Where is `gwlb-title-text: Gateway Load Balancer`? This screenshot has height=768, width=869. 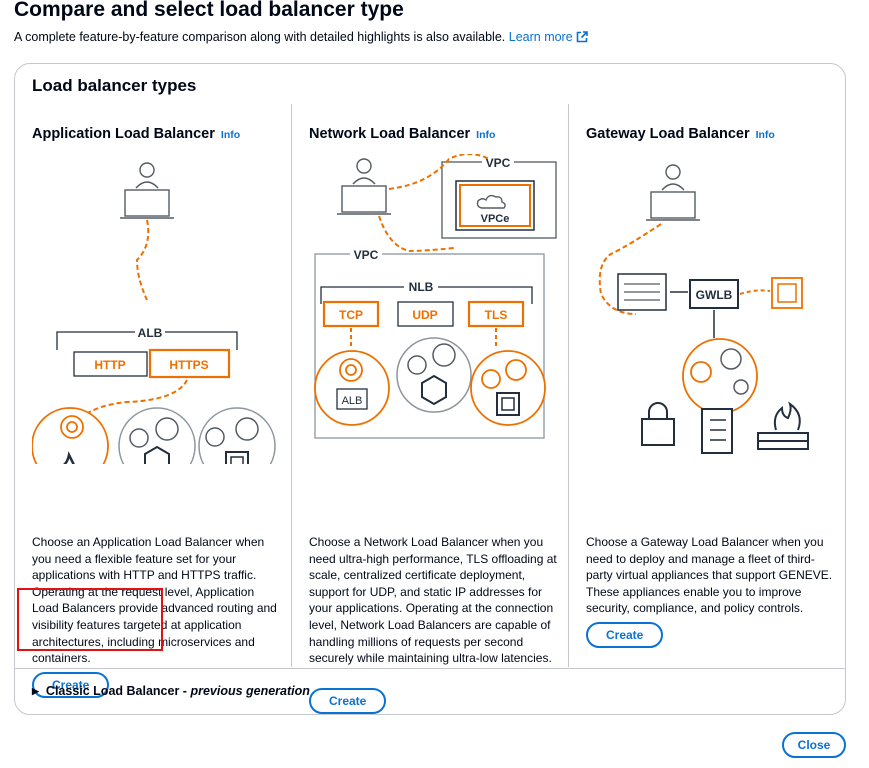
gwlb-title-text: Gateway Load Balancer is located at coordinates (668, 134).